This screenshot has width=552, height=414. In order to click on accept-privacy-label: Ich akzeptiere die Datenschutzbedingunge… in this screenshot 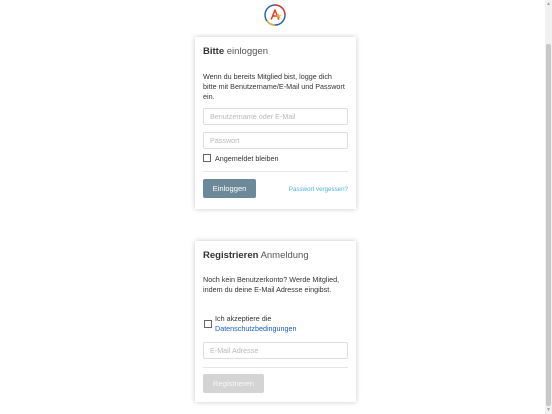, I will do `click(256, 324)`.